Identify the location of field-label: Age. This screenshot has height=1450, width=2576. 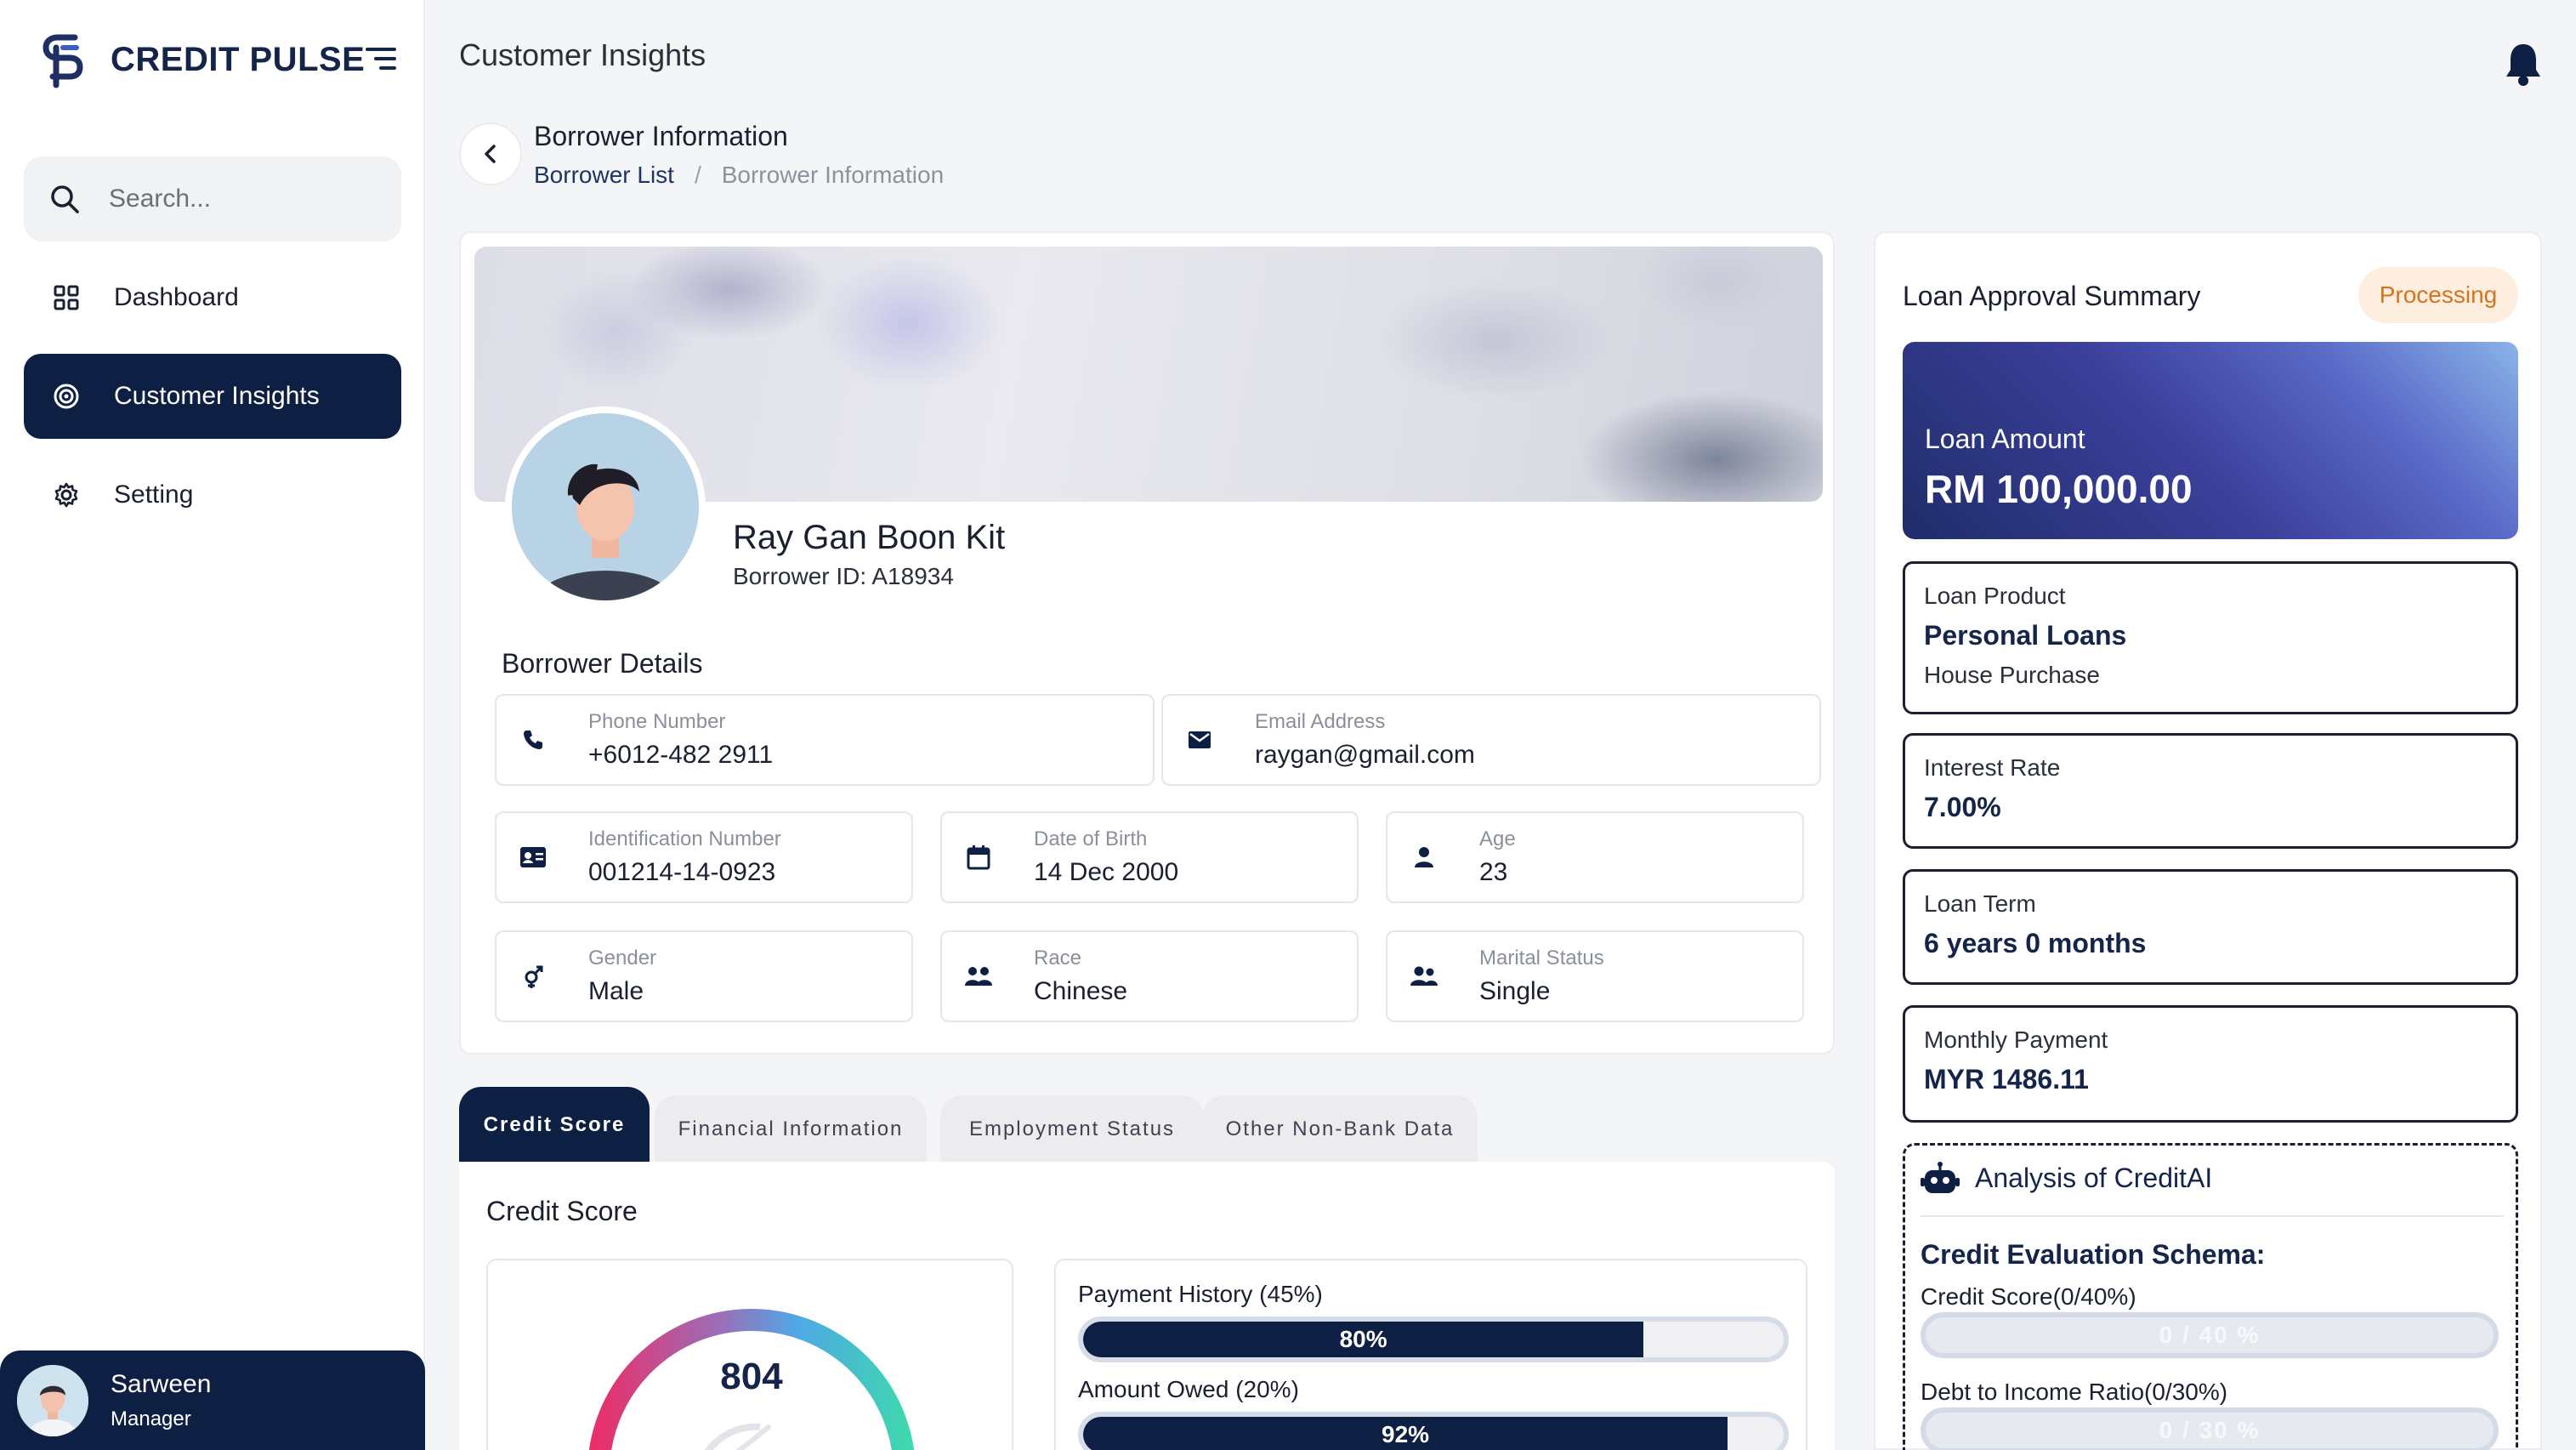
(1498, 839).